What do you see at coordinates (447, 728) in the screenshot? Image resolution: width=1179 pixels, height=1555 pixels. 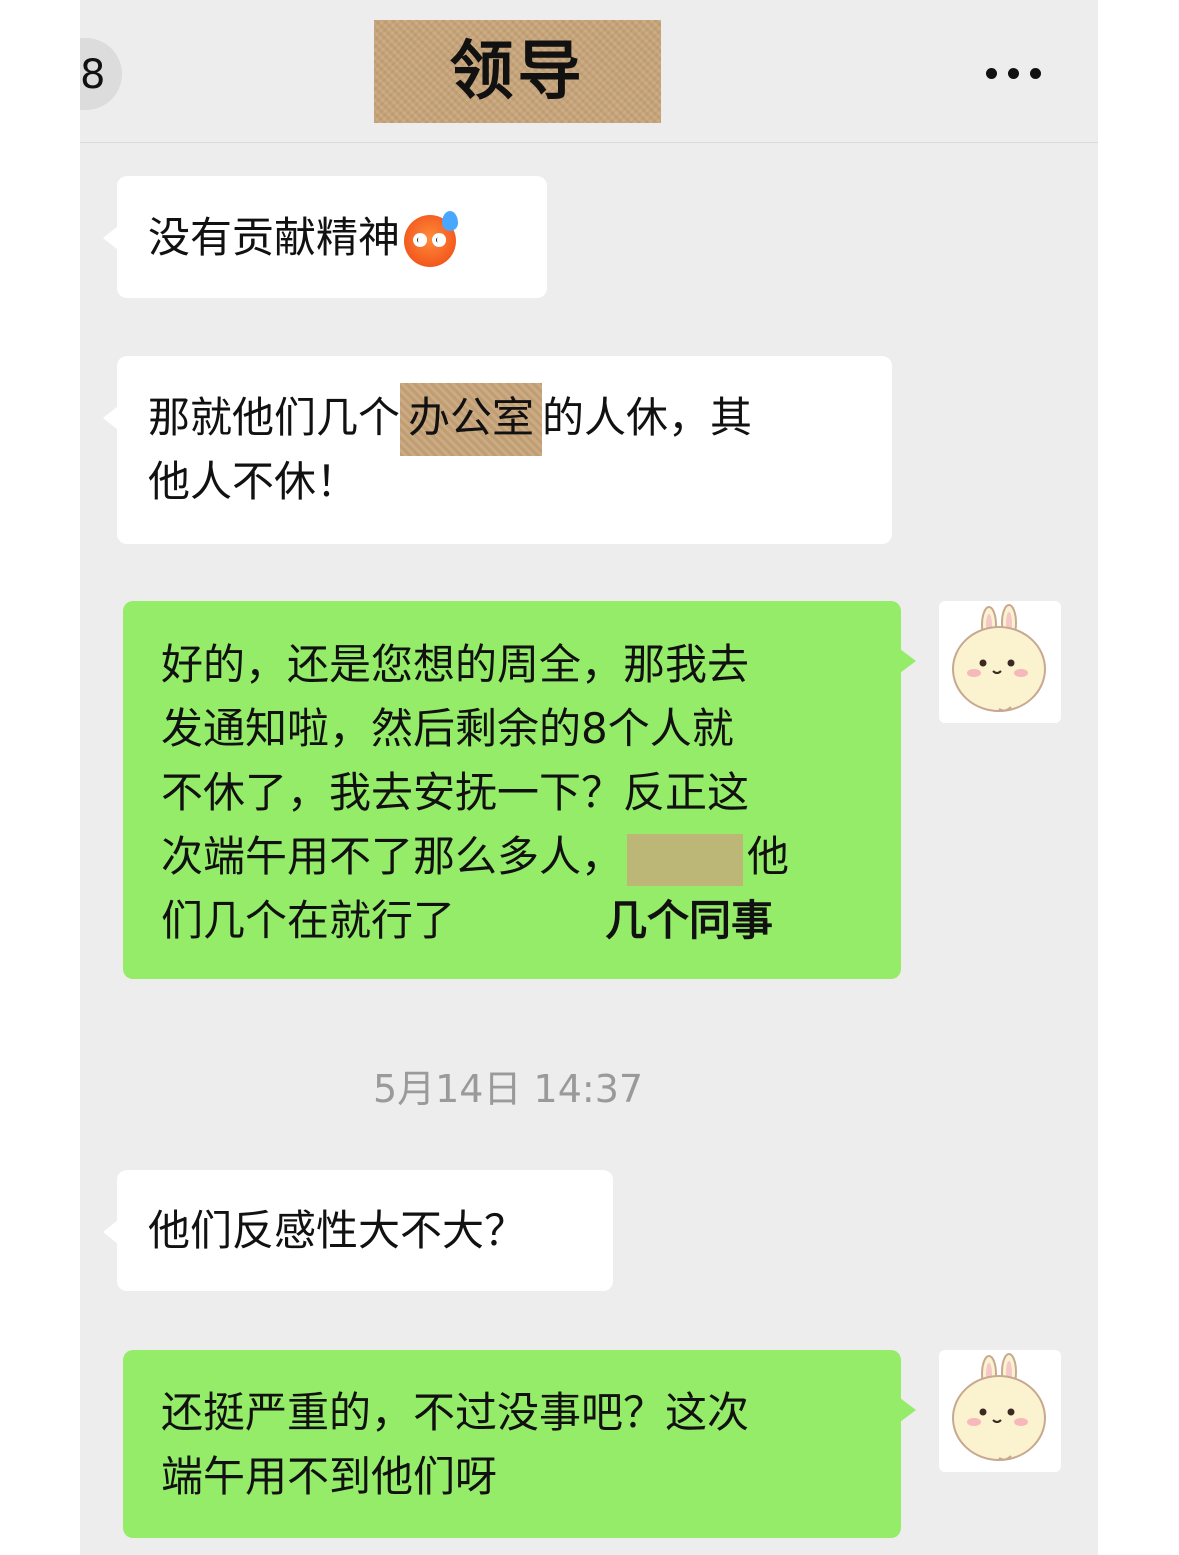 I see `message-text: 发通知啦，然后剩余的8个人就` at bounding box center [447, 728].